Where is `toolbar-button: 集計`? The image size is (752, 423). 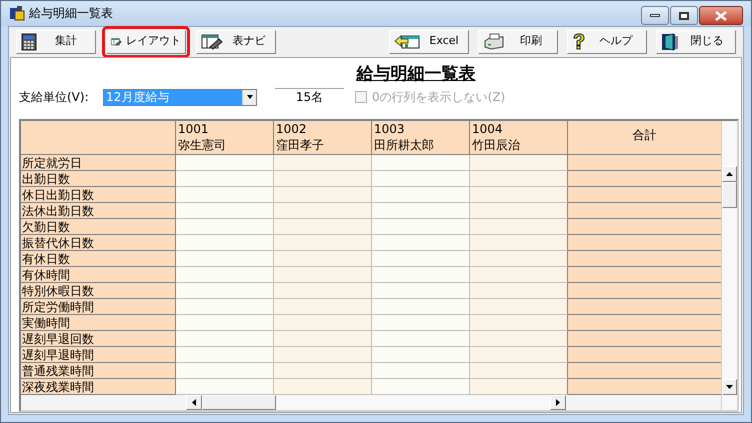 toolbar-button: 集計 is located at coordinates (56, 42).